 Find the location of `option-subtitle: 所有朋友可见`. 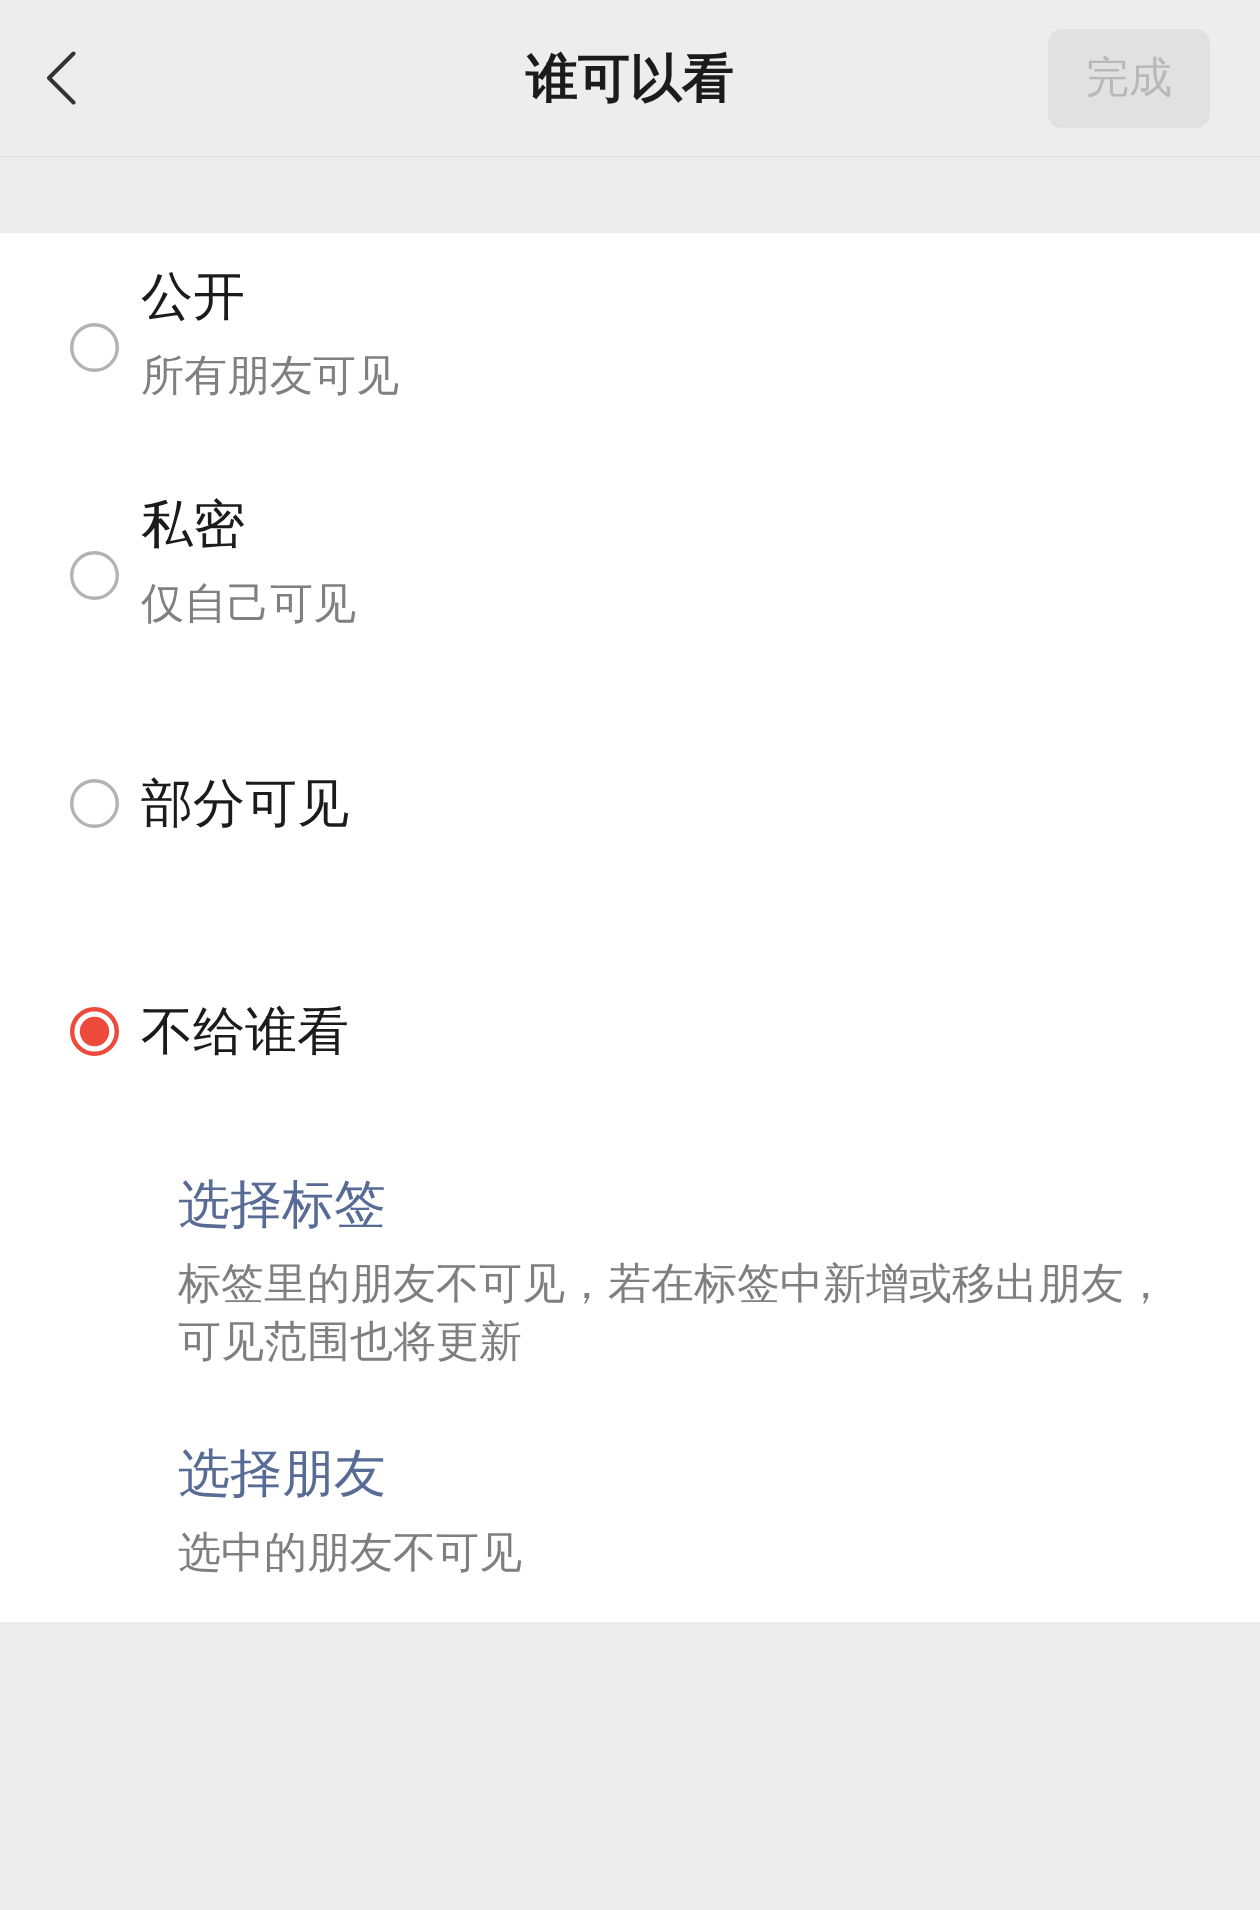

option-subtitle: 所有朋友可见 is located at coordinates (270, 375).